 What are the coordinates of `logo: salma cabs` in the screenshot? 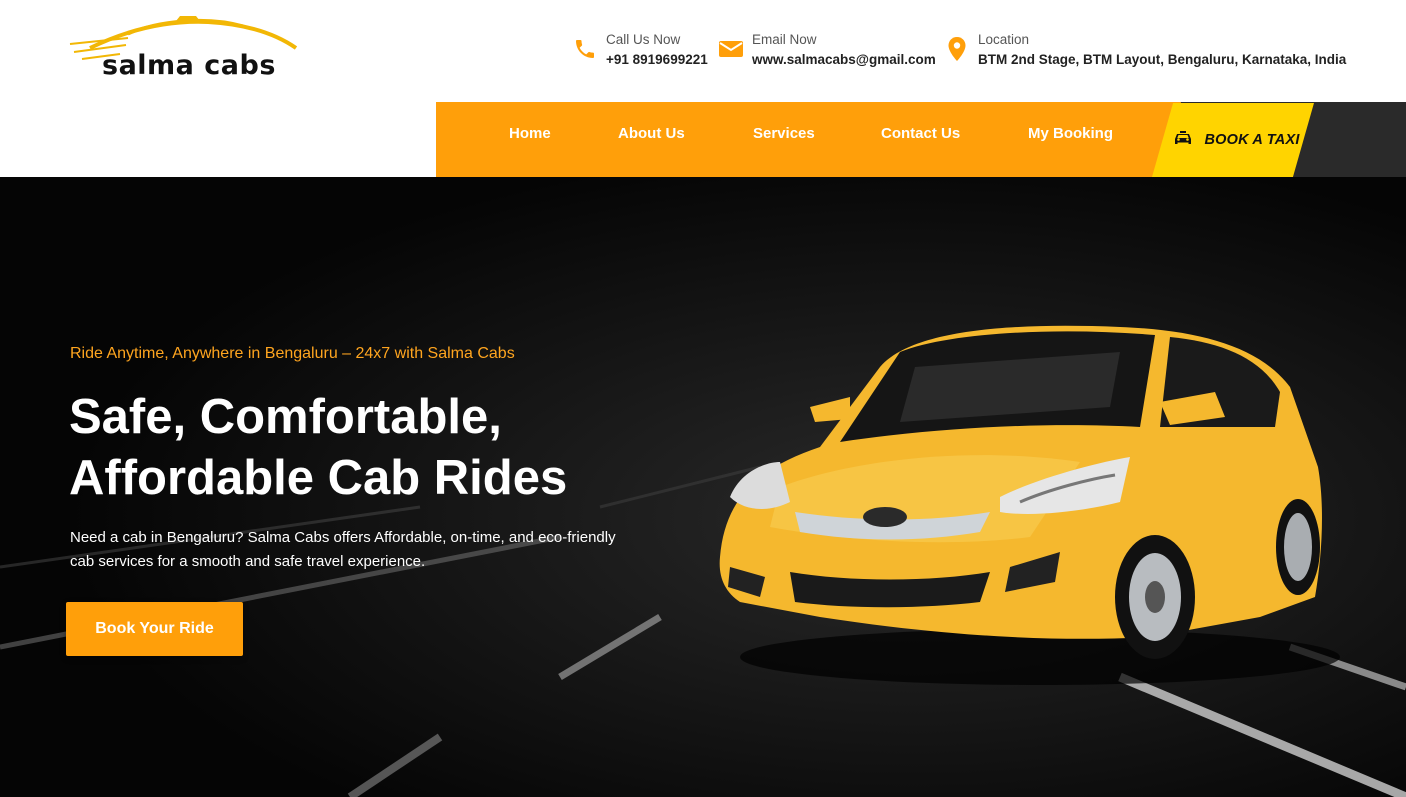 It's located at (184, 49).